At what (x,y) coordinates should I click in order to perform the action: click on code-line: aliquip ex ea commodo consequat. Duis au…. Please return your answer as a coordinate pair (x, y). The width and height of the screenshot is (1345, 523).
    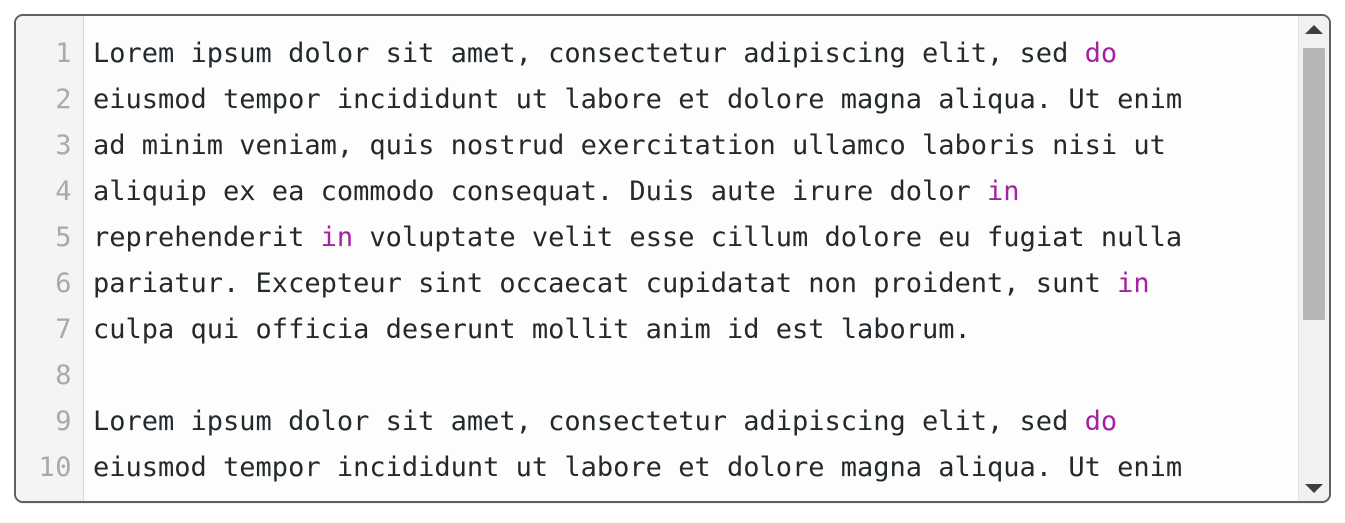
    Looking at the image, I should click on (695, 192).